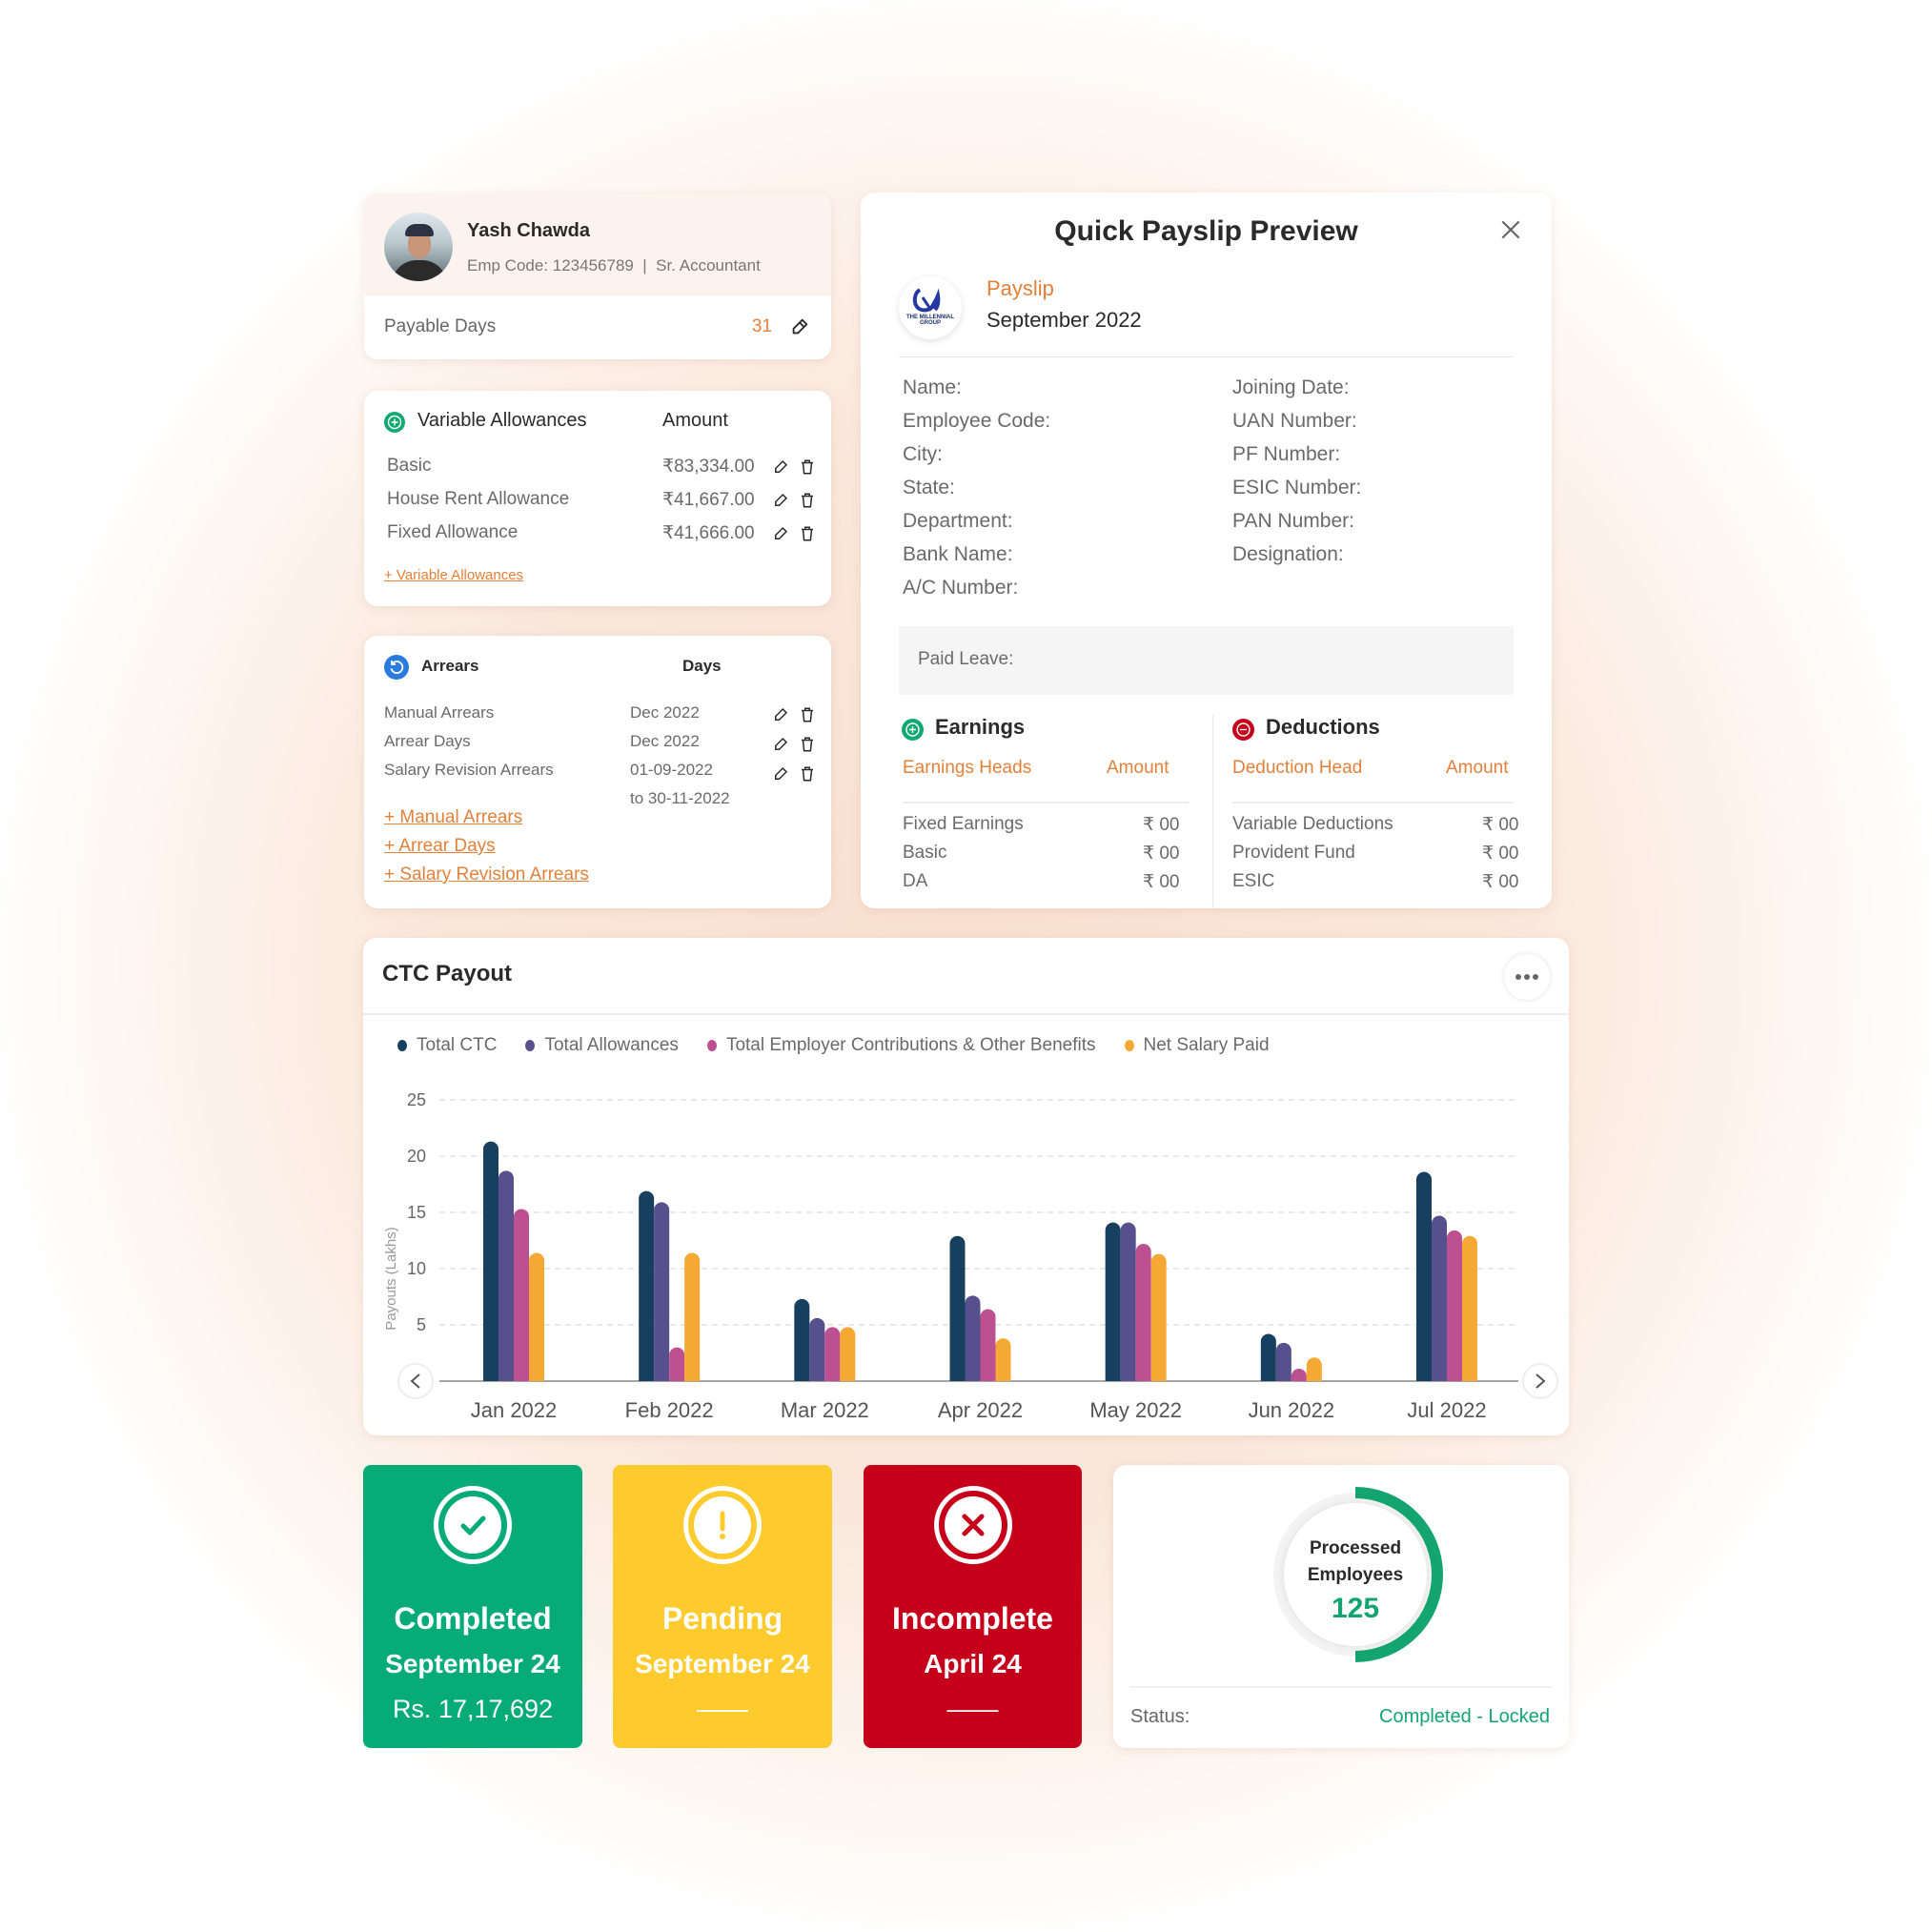 The height and width of the screenshot is (1932, 1932). What do you see at coordinates (1206, 231) in the screenshot?
I see `payslip-preview-title: Quick Payslip Preview` at bounding box center [1206, 231].